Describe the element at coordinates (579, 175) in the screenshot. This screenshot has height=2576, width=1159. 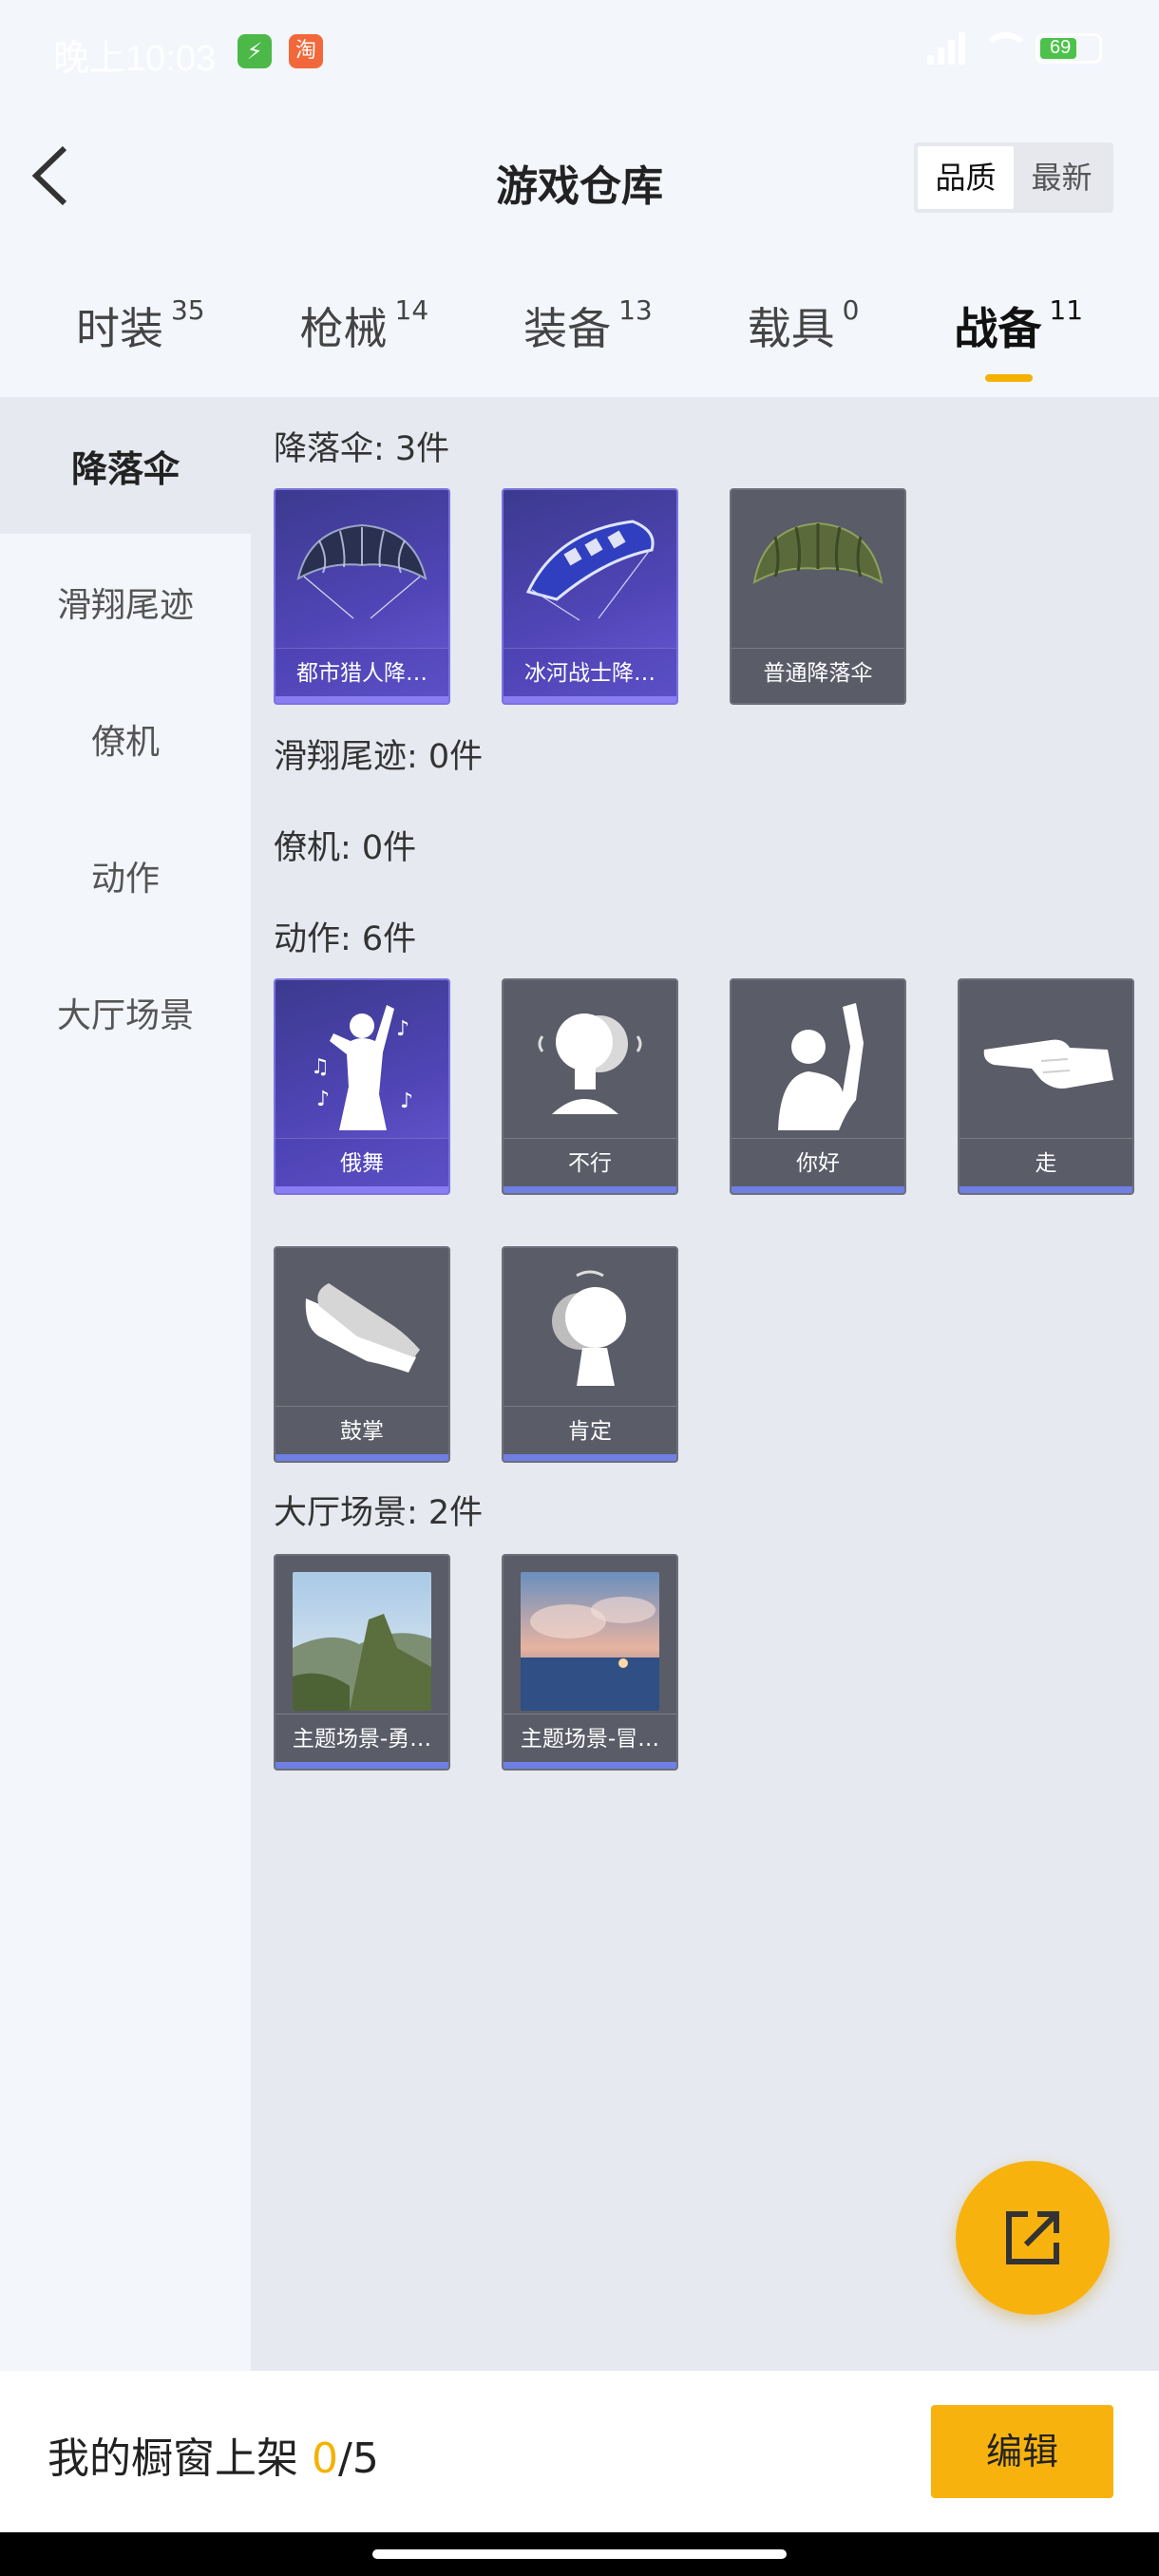
I see `header: 游戏仓库 品质 最新` at that location.